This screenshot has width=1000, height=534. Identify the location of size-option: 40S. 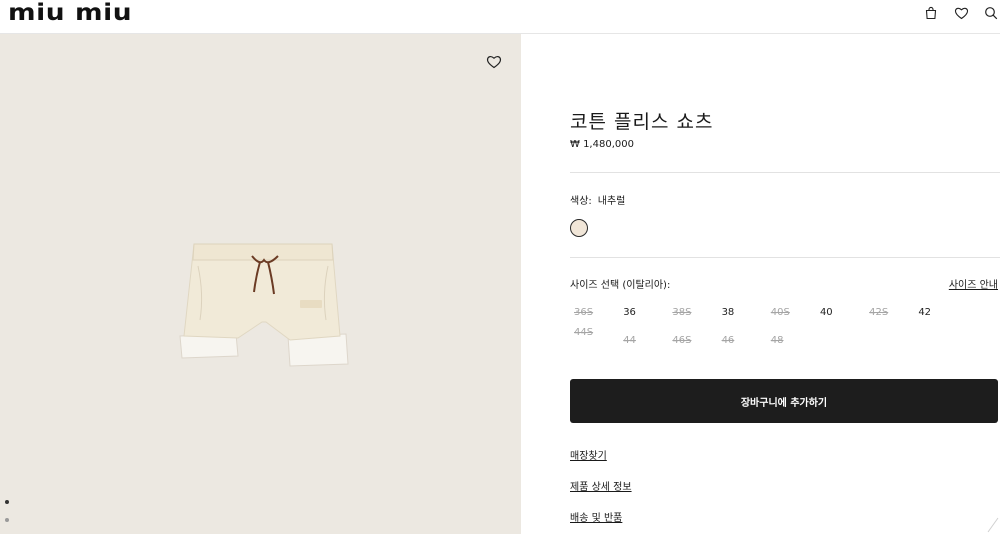
(791, 317).